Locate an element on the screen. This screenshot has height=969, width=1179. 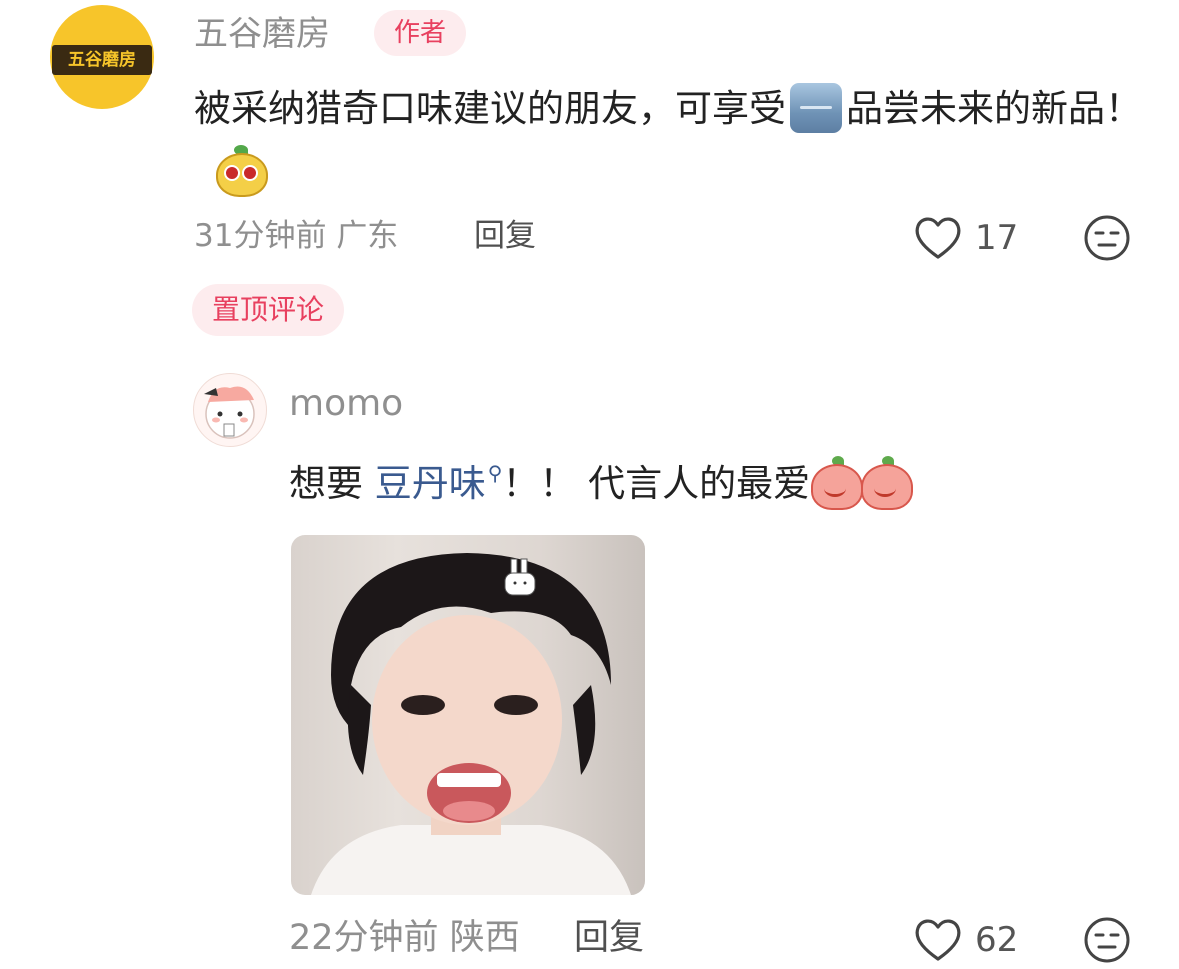
comment-text-part: 品尝未来的新品！ is located at coordinates (994, 108).